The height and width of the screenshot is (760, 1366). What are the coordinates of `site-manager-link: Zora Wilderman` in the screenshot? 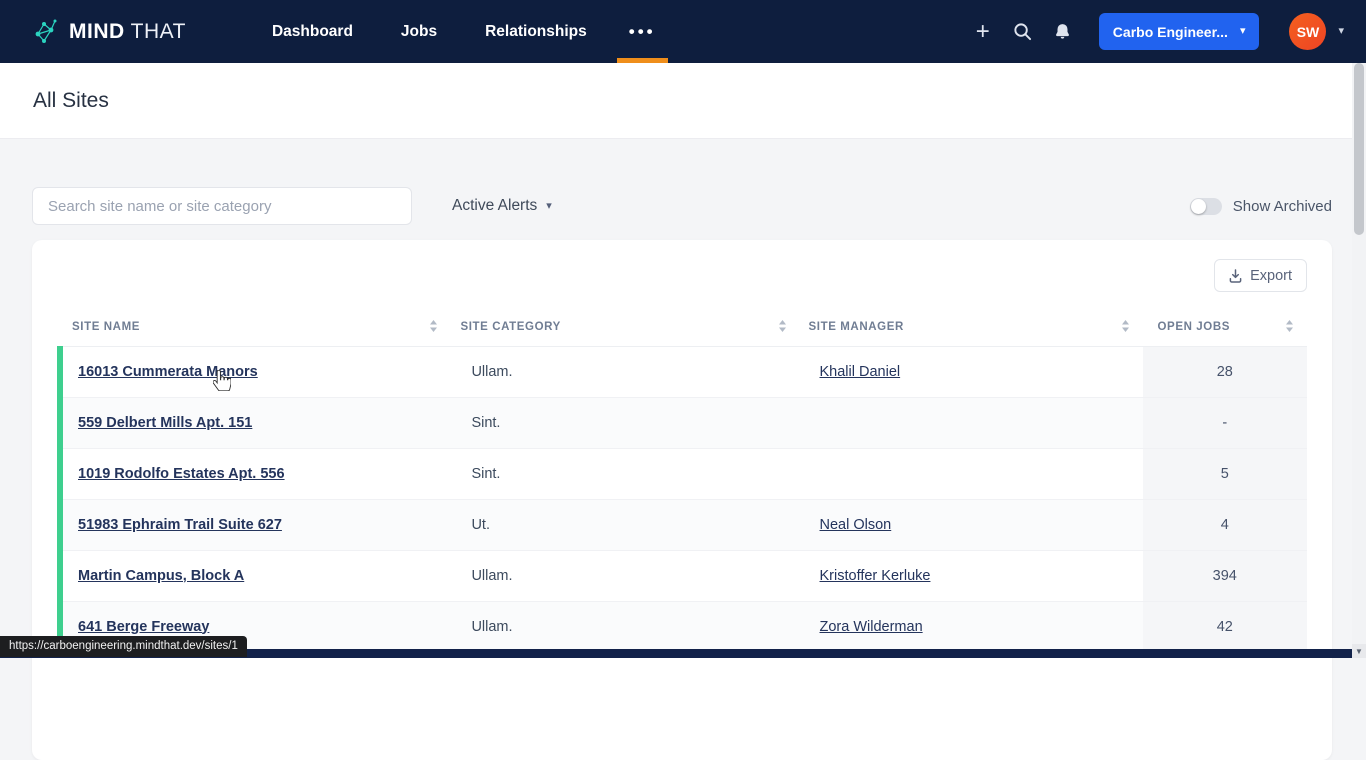 It's located at (871, 627).